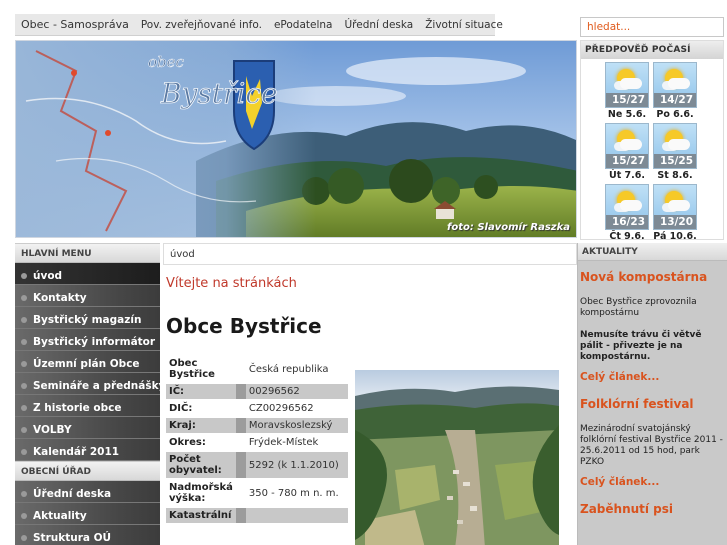 Image resolution: width=727 pixels, height=545 pixels. I want to click on forecast-temperature: 13/20, so click(675, 222).